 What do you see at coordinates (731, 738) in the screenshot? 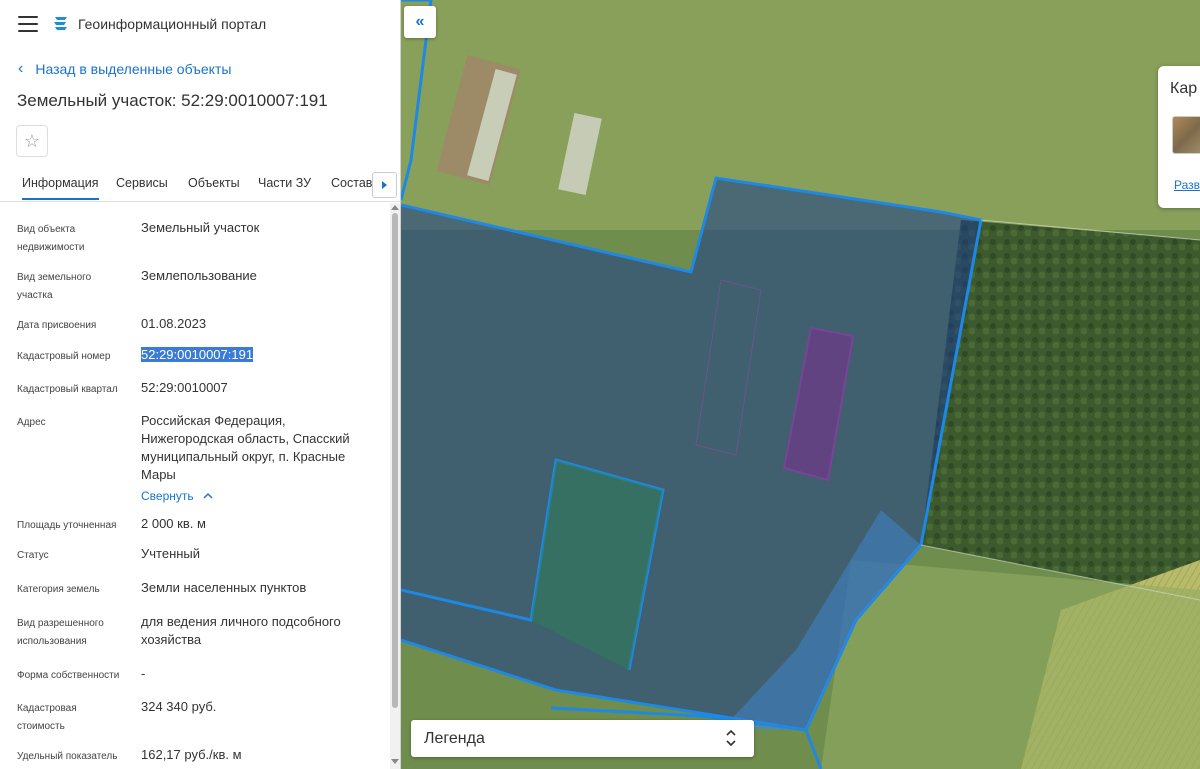
I see `expand-collapse-icon` at bounding box center [731, 738].